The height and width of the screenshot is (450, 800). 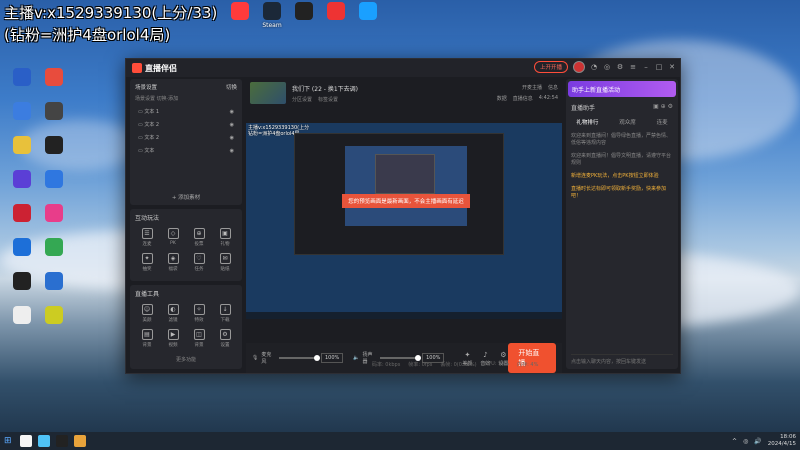 I want to click on source-name: ▭ 文本 2, so click(x=149, y=125).